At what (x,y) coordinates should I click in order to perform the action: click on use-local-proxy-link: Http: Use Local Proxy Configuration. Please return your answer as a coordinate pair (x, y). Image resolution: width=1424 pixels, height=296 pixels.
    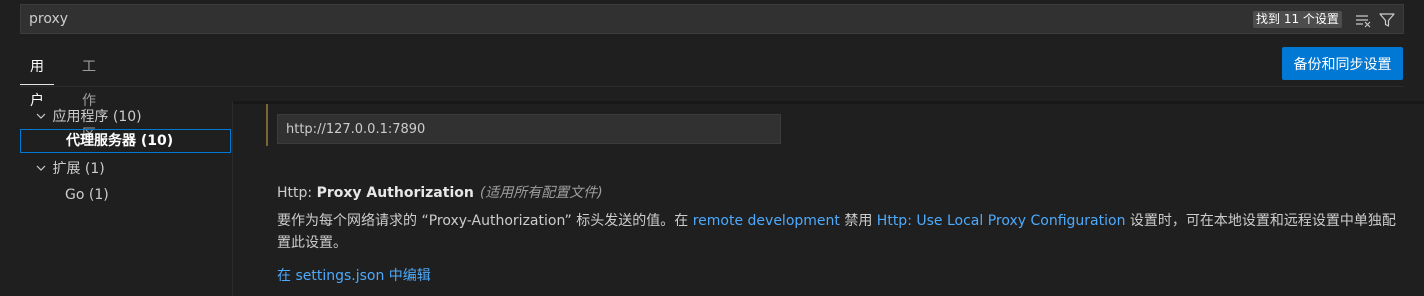
    Looking at the image, I should click on (1001, 221).